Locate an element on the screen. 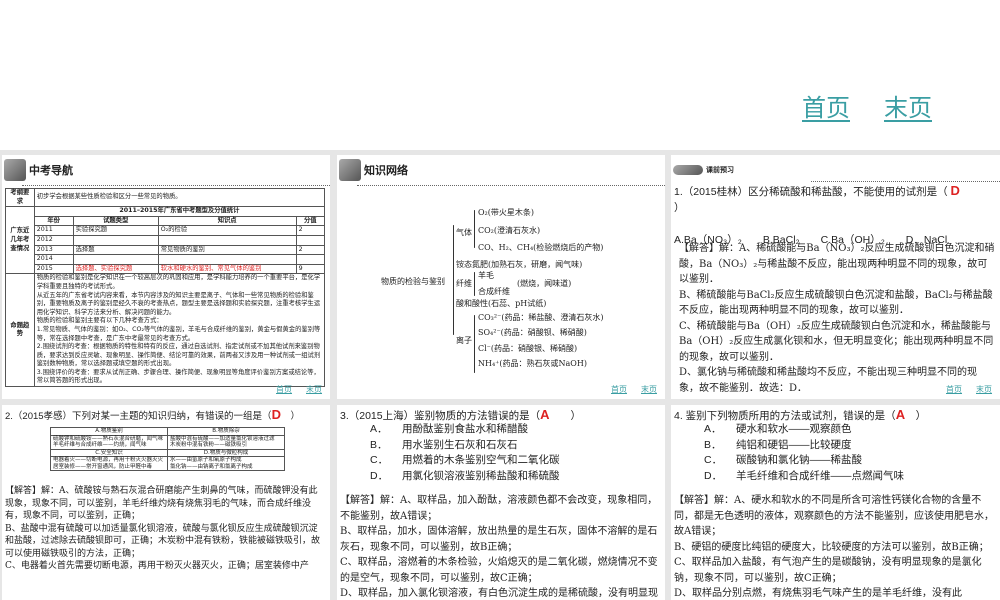 The height and width of the screenshot is (600, 1000). mindmap-leaf: 合成纤维 is located at coordinates (494, 291).